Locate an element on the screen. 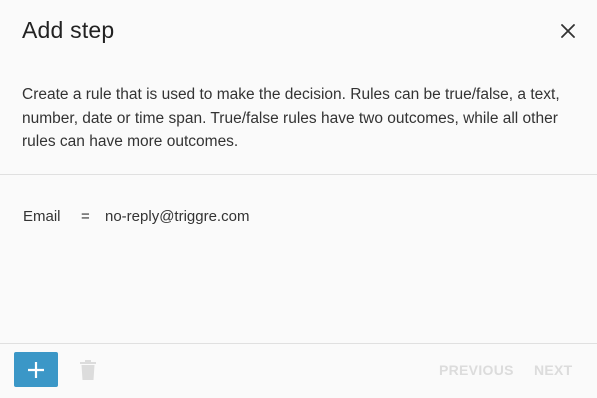  plus-icon is located at coordinates (36, 369).